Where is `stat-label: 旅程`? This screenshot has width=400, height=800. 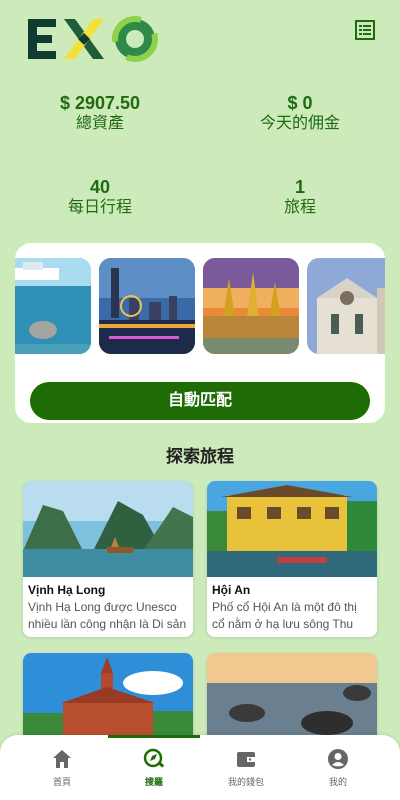 stat-label: 旅程 is located at coordinates (299, 207).